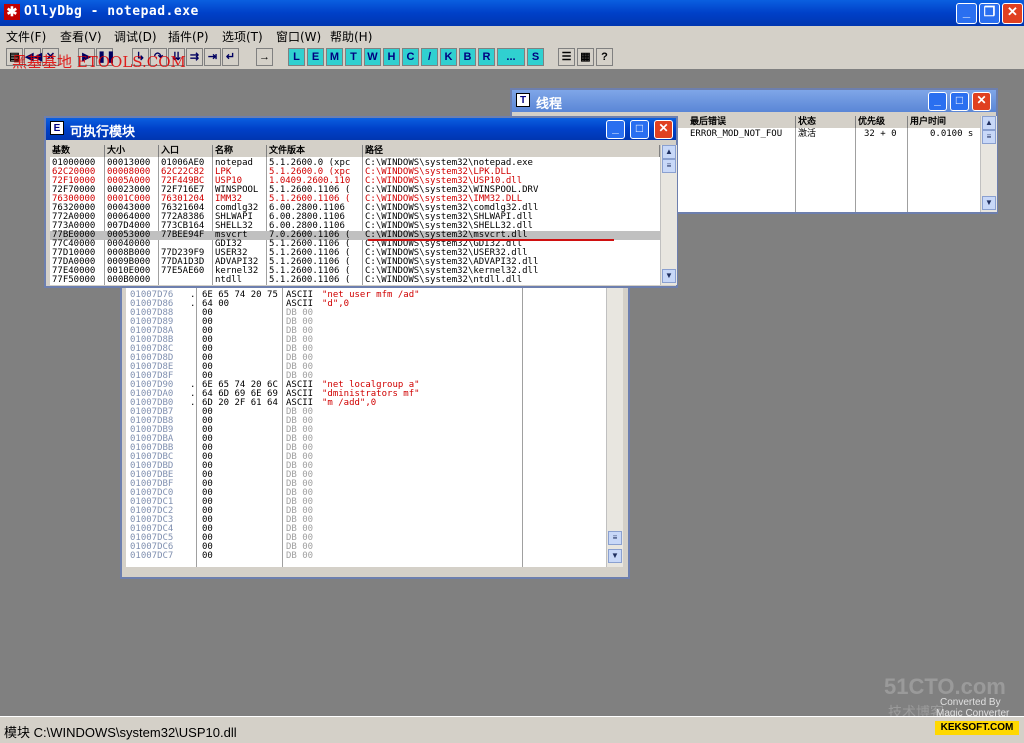  I want to click on menu-window: 窗口(W), so click(298, 36).